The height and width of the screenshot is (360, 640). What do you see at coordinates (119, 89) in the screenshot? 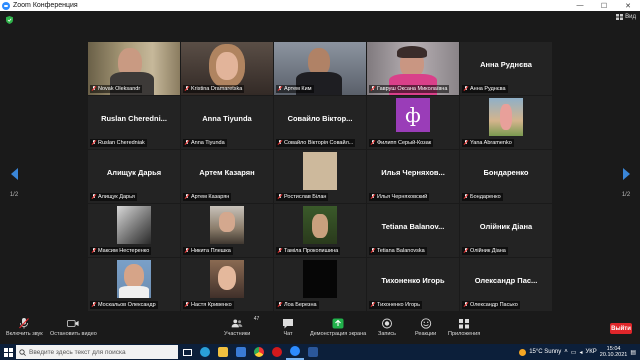
I see `participant-name: Novak Oleksandr` at bounding box center [119, 89].